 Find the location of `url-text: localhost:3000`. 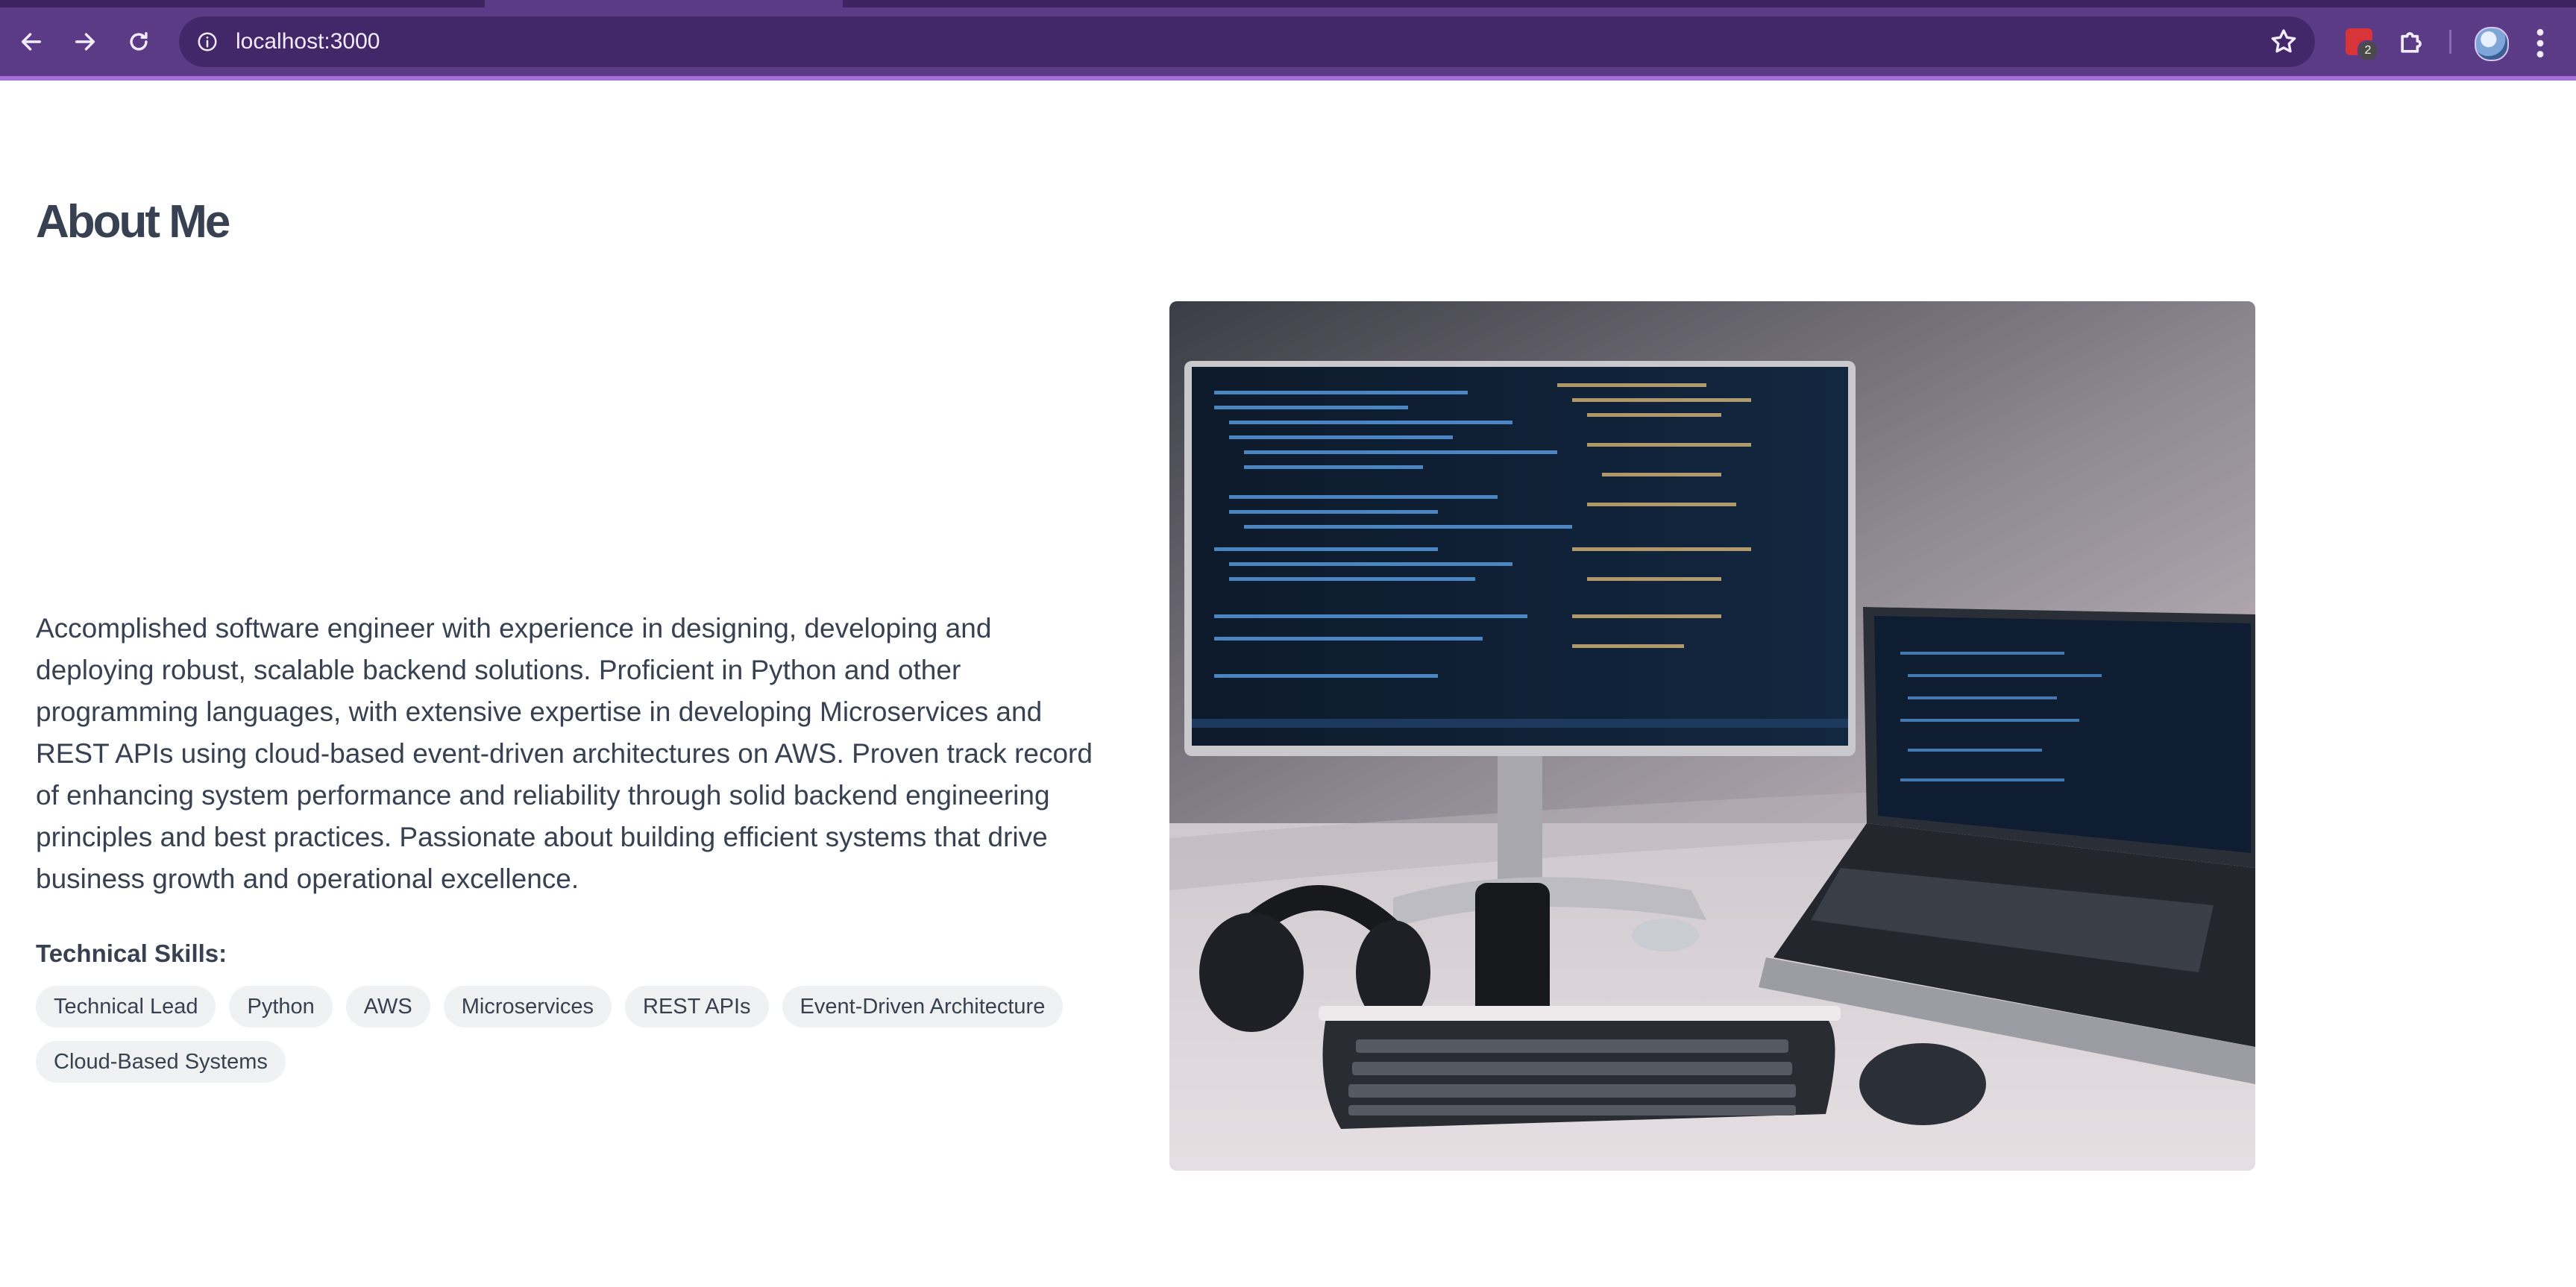

url-text: localhost:3000 is located at coordinates (308, 41).